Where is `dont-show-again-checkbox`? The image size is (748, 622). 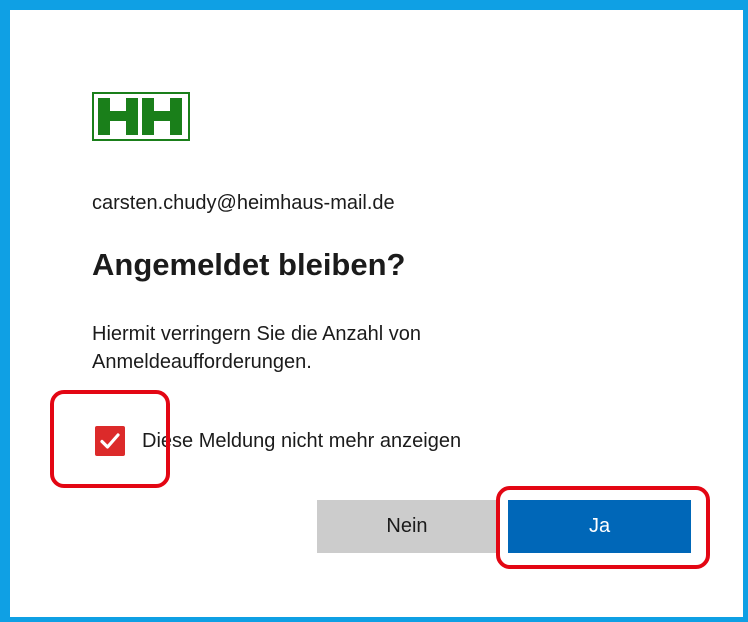 dont-show-again-checkbox is located at coordinates (110, 441).